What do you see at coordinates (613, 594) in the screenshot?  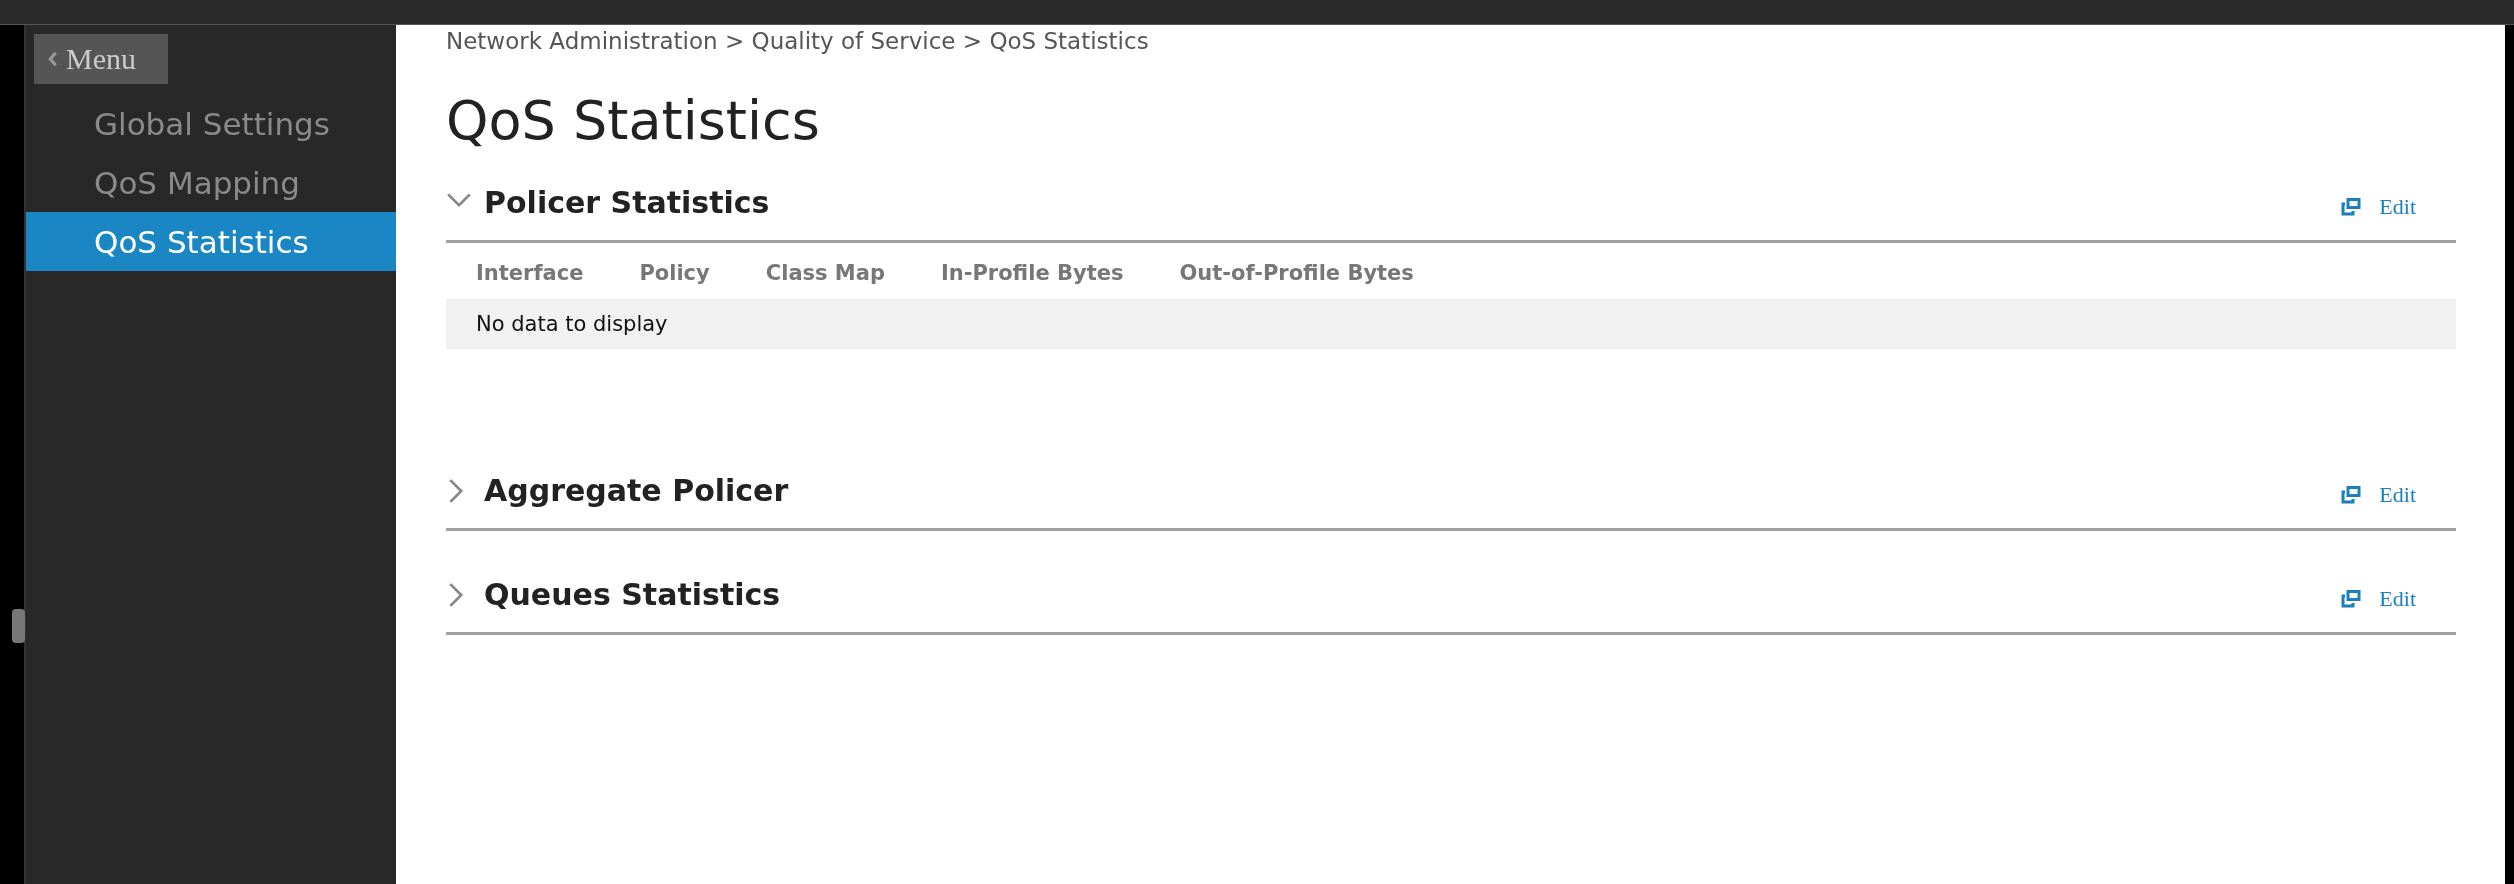 I see `section-toggle: Queues Statistics` at bounding box center [613, 594].